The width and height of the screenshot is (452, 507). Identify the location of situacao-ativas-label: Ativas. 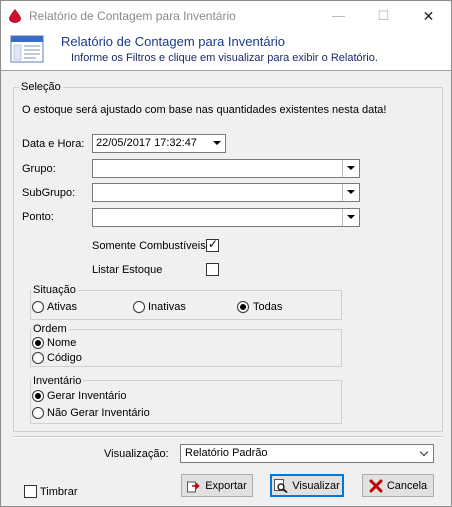
(62, 307).